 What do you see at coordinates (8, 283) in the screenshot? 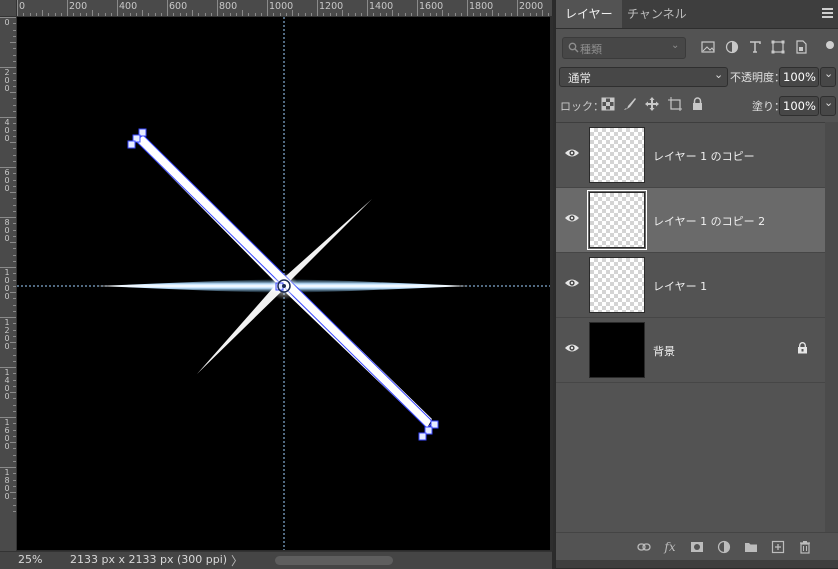
I see `vertical-ruler: 0 200 400 600 800 1000 1200 1400 1600 1800` at bounding box center [8, 283].